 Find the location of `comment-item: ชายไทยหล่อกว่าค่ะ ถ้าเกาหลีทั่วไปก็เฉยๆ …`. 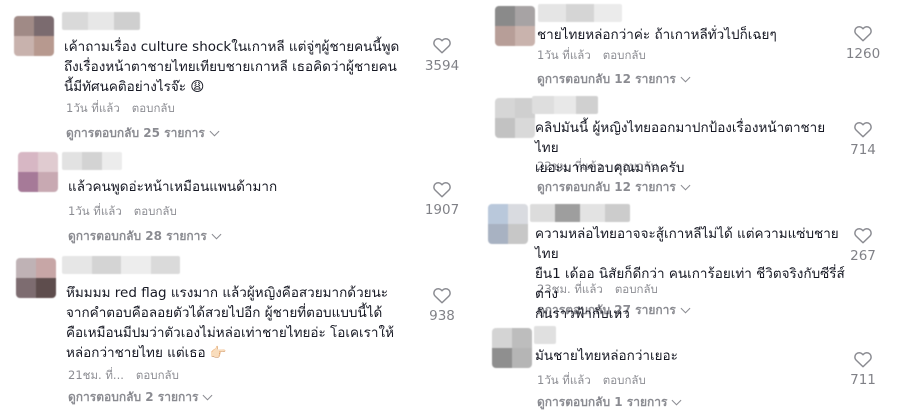

comment-item: ชายไทยหล่อกว่าค่ะ ถ้าเกาหลีทั่วไปก็เฉยๆ … is located at coordinates (688, 44).